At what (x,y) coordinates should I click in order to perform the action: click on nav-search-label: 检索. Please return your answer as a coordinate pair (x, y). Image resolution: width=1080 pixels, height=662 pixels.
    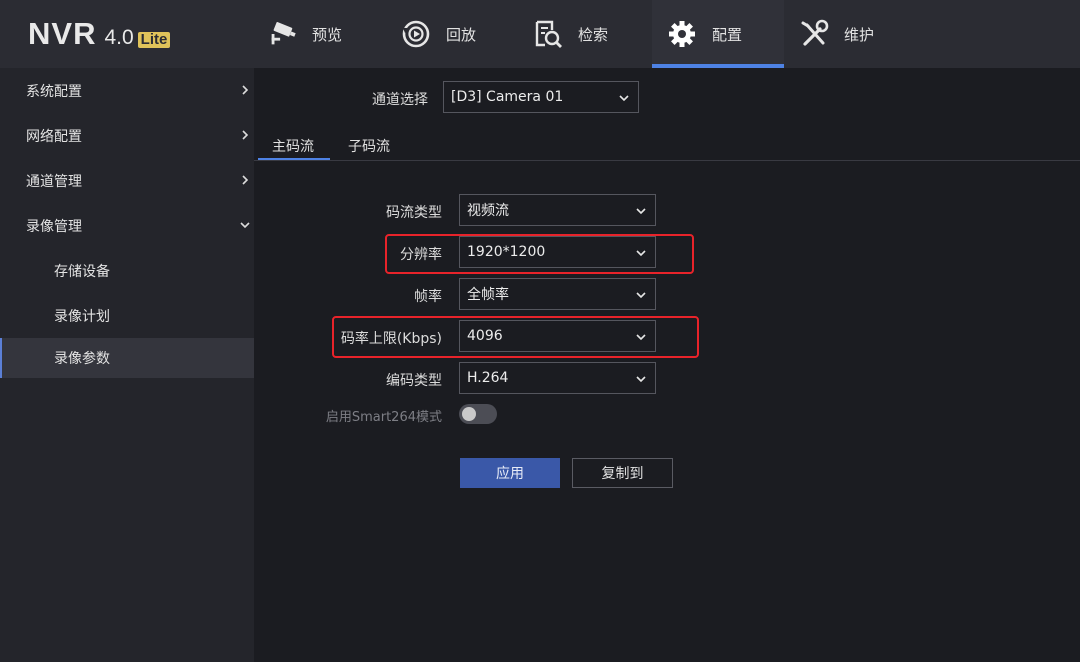
    Looking at the image, I should click on (593, 34).